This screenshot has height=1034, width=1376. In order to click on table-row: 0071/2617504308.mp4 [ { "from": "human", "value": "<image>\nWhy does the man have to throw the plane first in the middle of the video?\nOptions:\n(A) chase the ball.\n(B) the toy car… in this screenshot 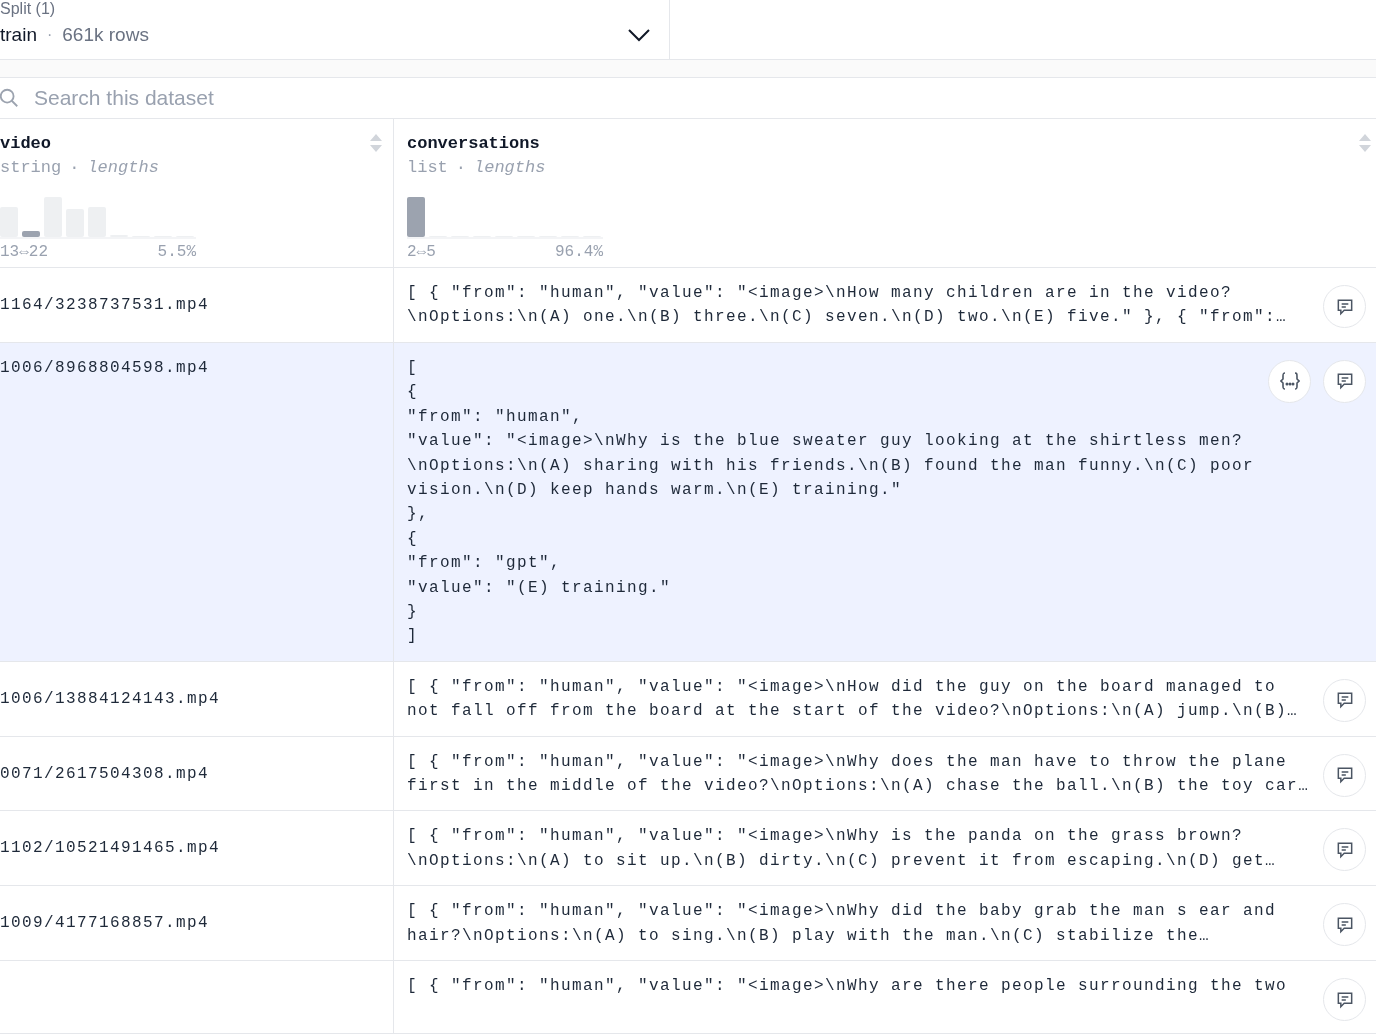, I will do `click(688, 774)`.